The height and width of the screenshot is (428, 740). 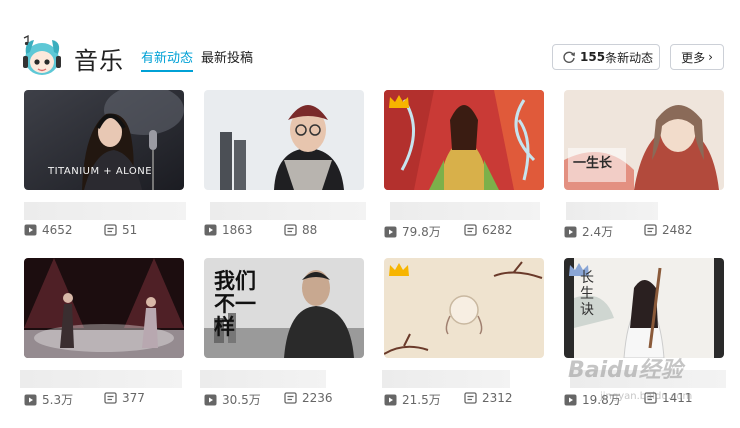 What do you see at coordinates (120, 230) in the screenshot?
I see `comment-count: 51` at bounding box center [120, 230].